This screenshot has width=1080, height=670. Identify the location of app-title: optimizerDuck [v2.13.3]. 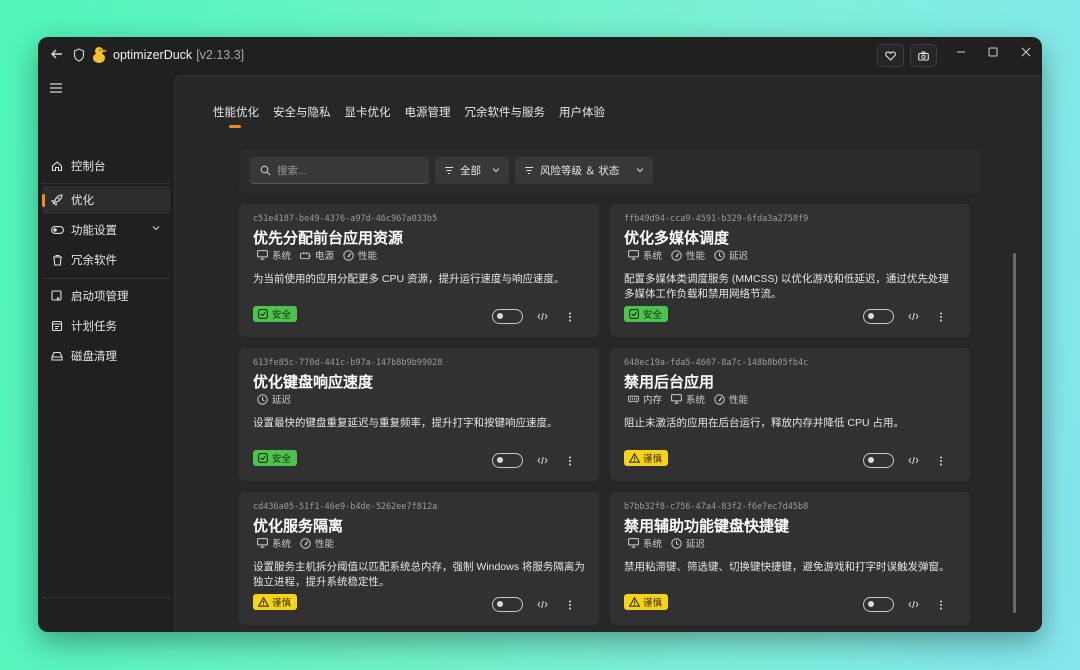
(178, 55).